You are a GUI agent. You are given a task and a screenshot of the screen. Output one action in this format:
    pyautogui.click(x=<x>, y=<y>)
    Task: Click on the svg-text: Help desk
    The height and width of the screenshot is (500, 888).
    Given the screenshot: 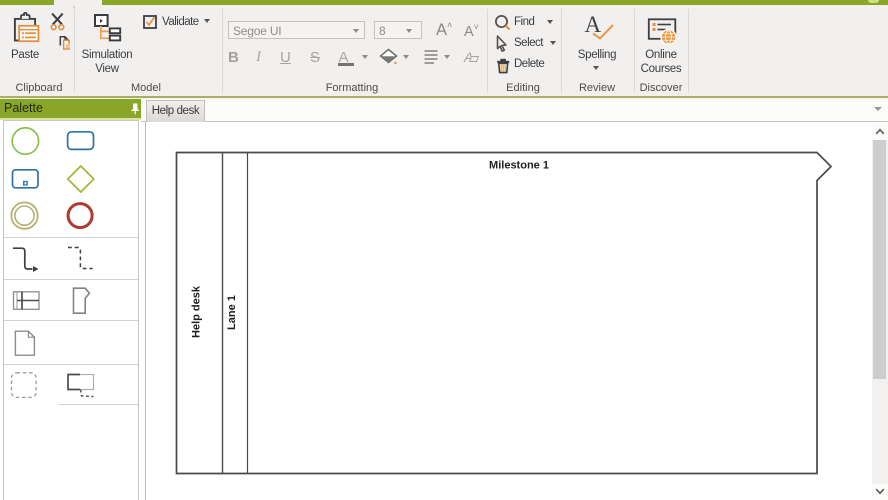 What is the action you would take?
    pyautogui.click(x=197, y=311)
    